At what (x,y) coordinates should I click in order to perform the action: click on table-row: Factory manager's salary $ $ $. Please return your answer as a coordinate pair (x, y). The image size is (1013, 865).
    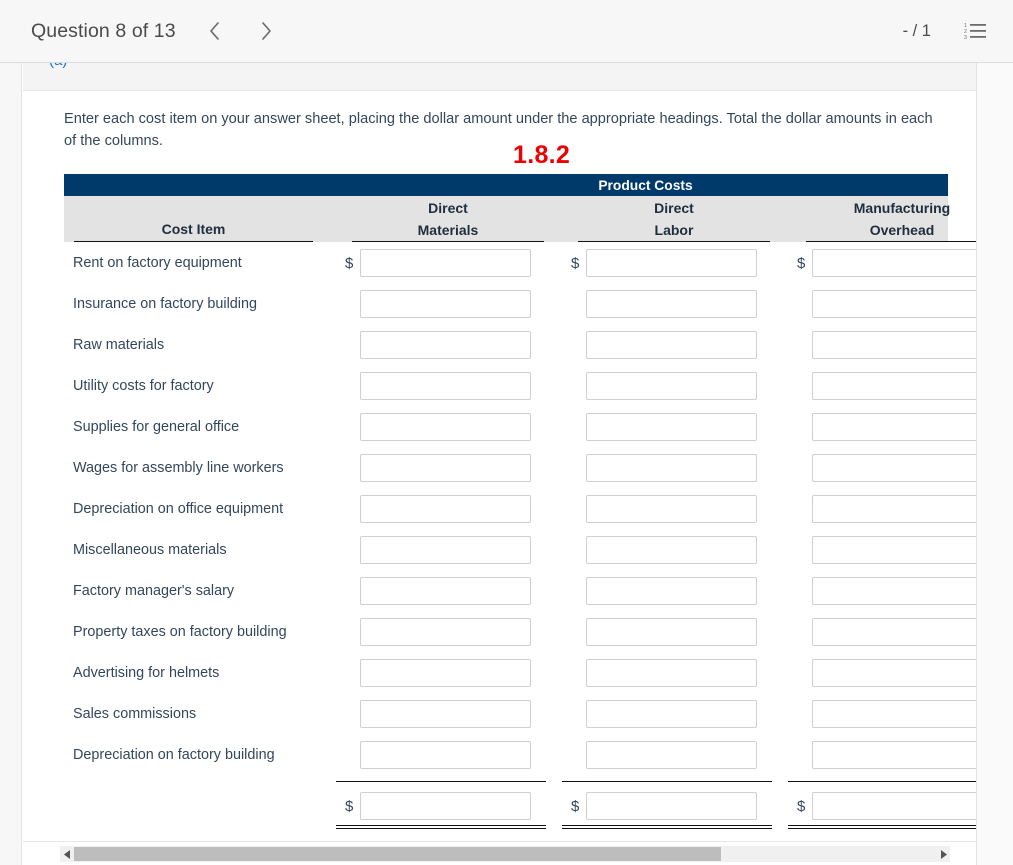
    Looking at the image, I should click on (520, 594).